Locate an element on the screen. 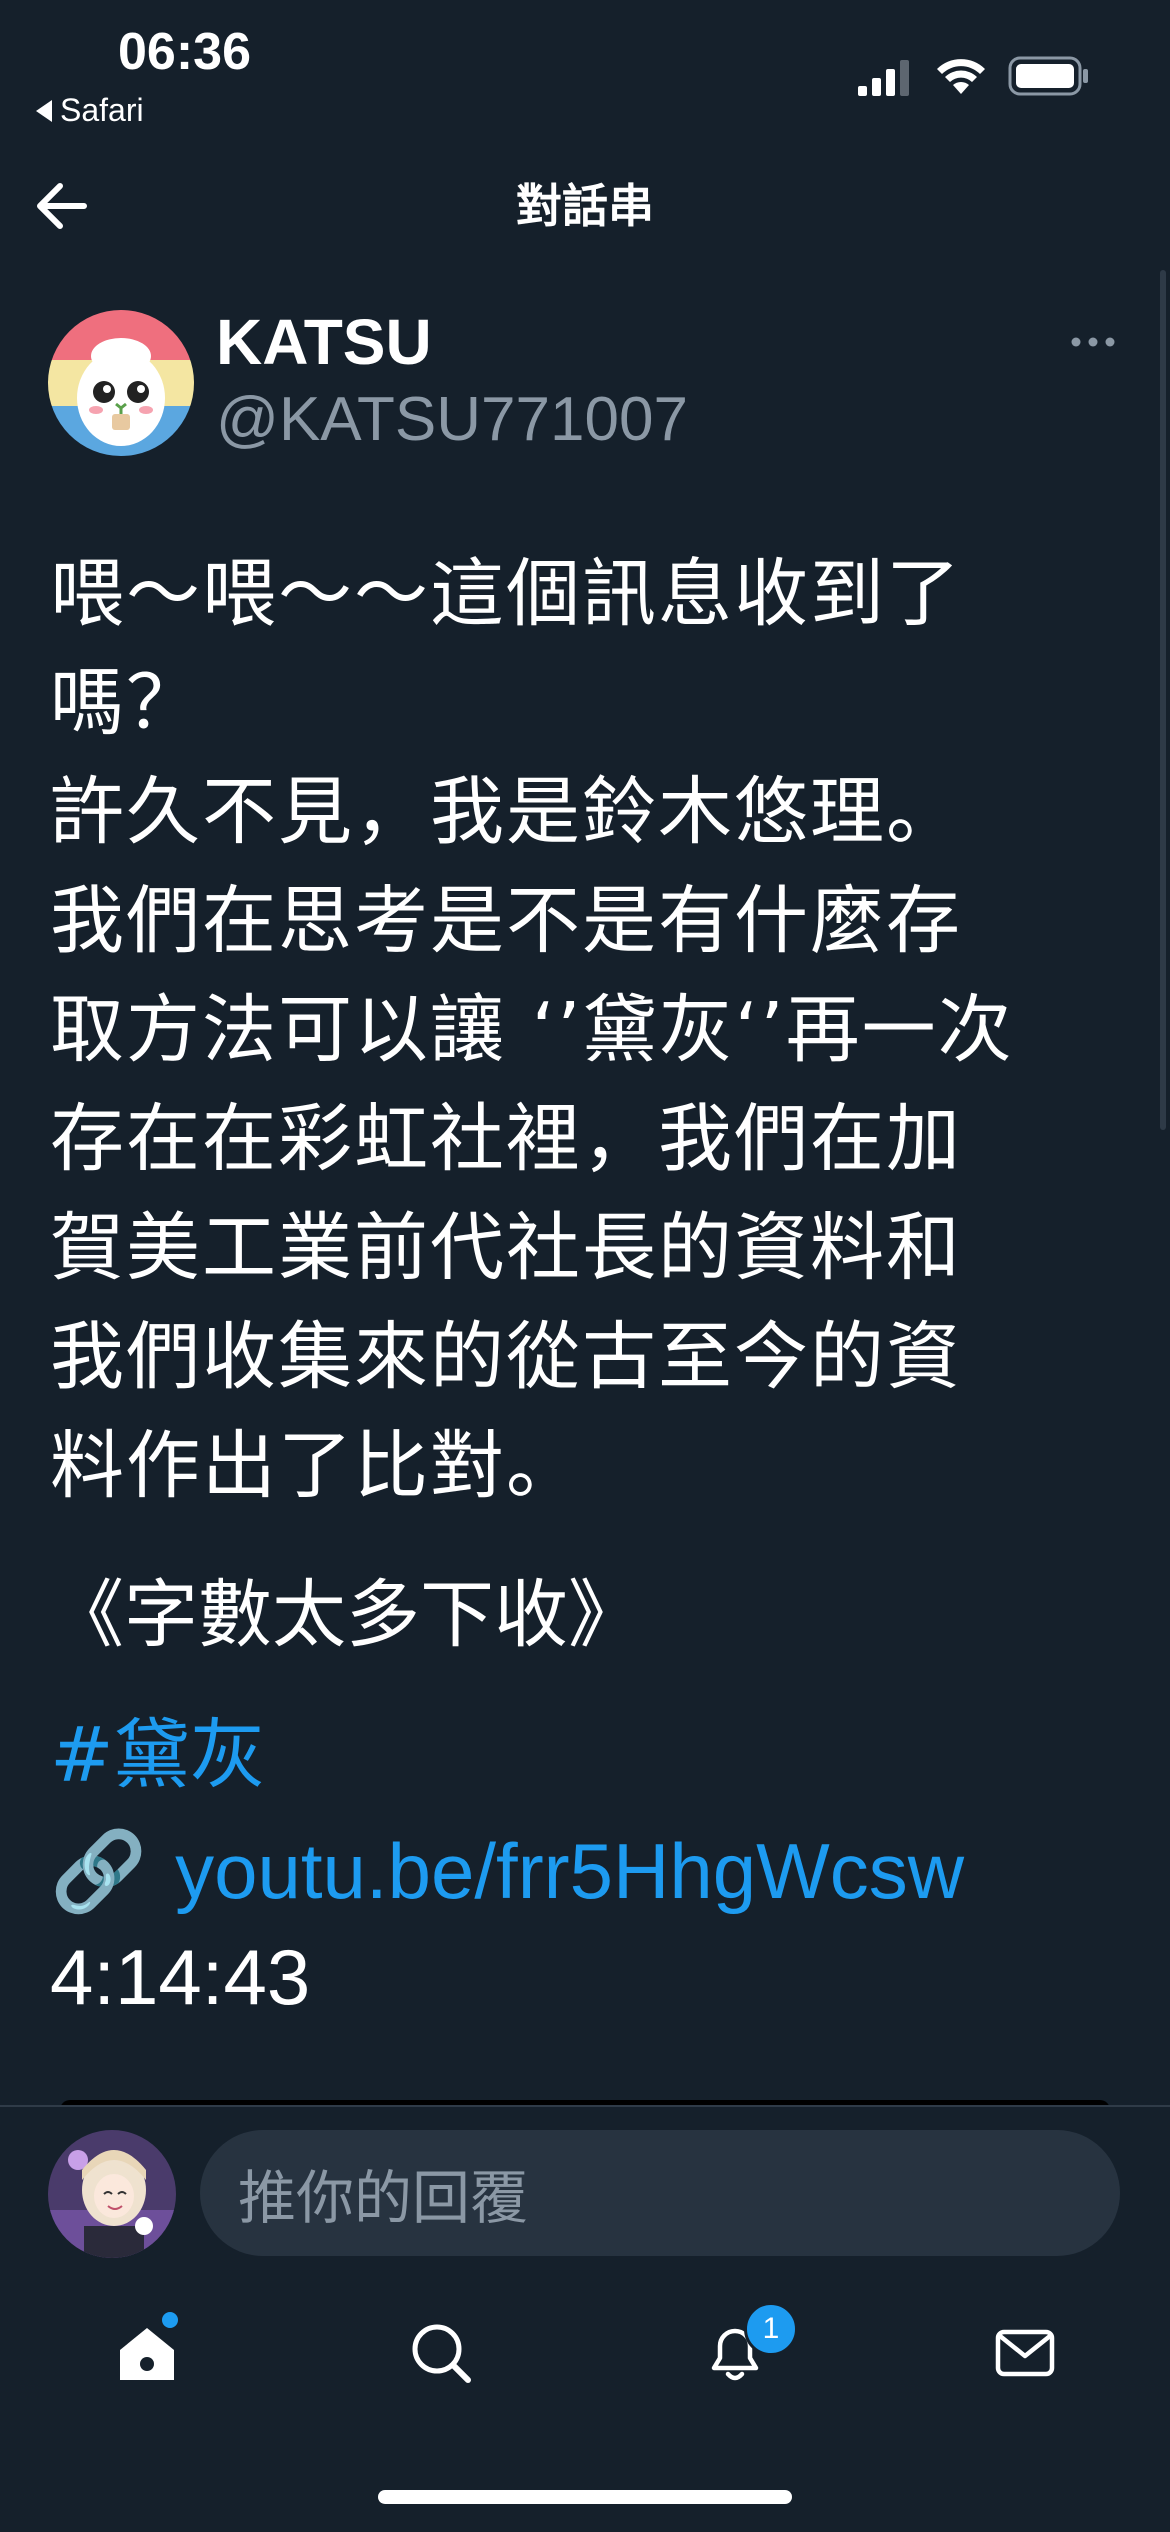 The width and height of the screenshot is (1170, 2532). more-options-button is located at coordinates (1093, 342).